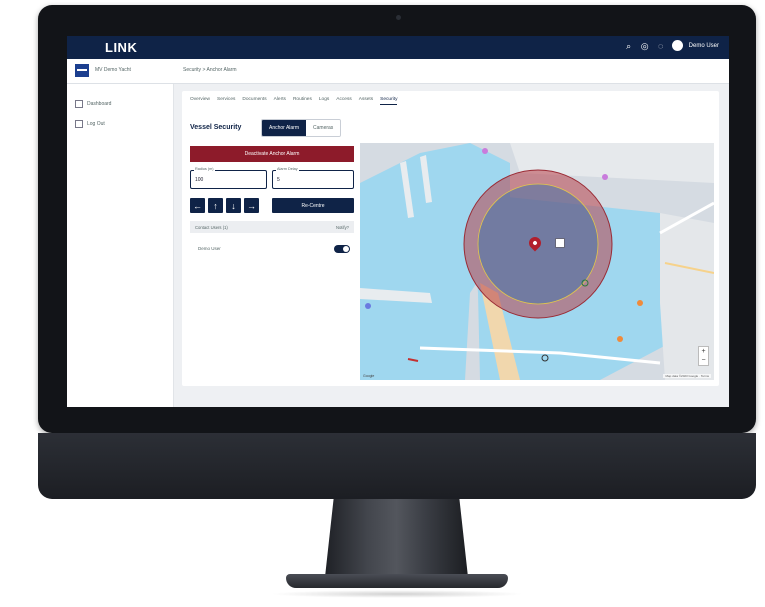  What do you see at coordinates (99, 104) in the screenshot?
I see `sidebar-item-label: Dashboard` at bounding box center [99, 104].